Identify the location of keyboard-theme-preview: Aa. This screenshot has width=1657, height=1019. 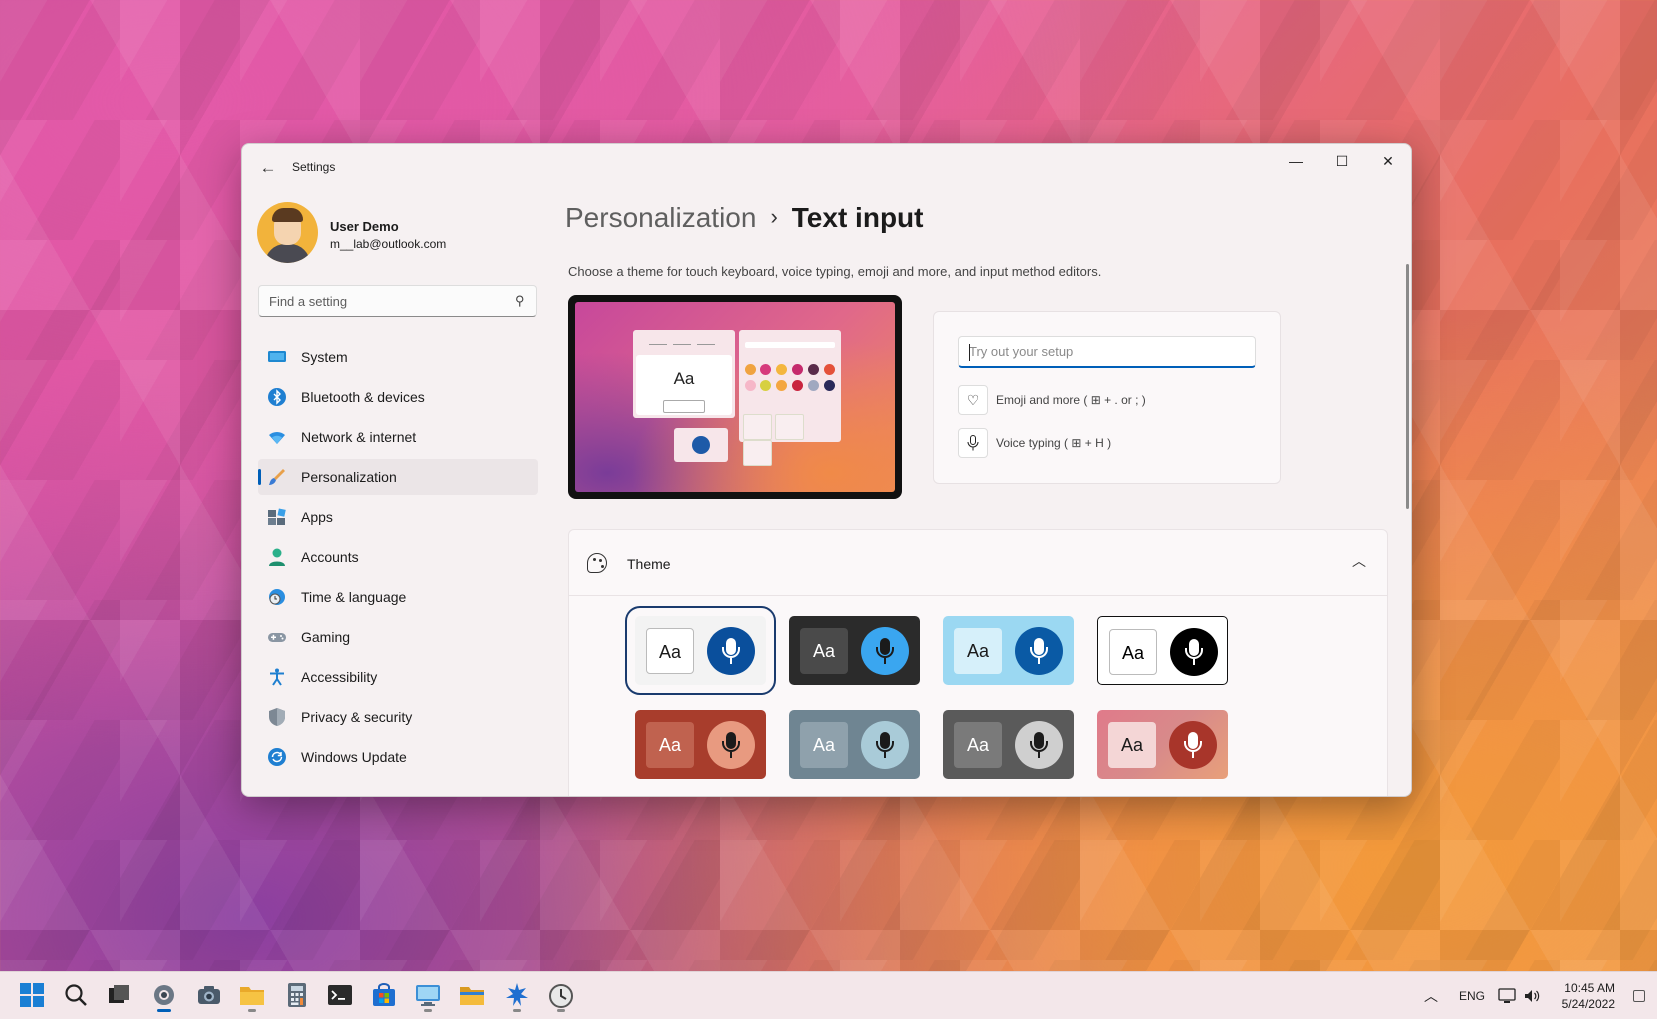
(735, 397).